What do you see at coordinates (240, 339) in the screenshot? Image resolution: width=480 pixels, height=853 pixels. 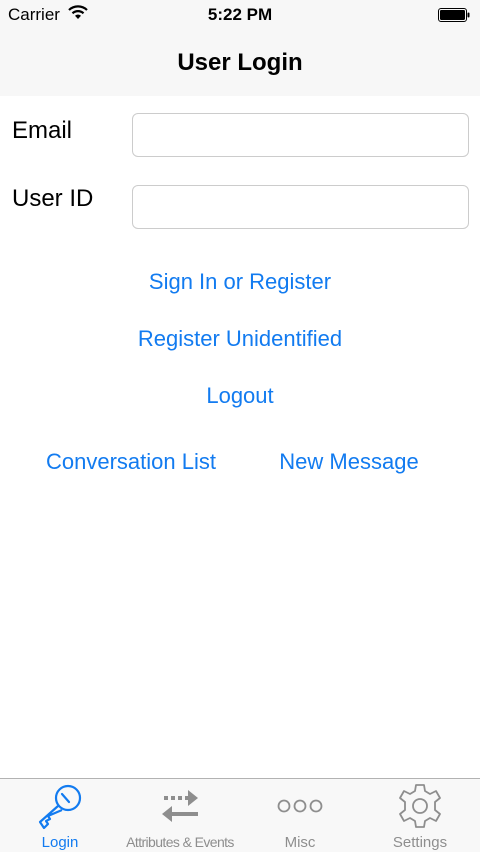 I see `register-unidentified-button: Register Unidentified` at bounding box center [240, 339].